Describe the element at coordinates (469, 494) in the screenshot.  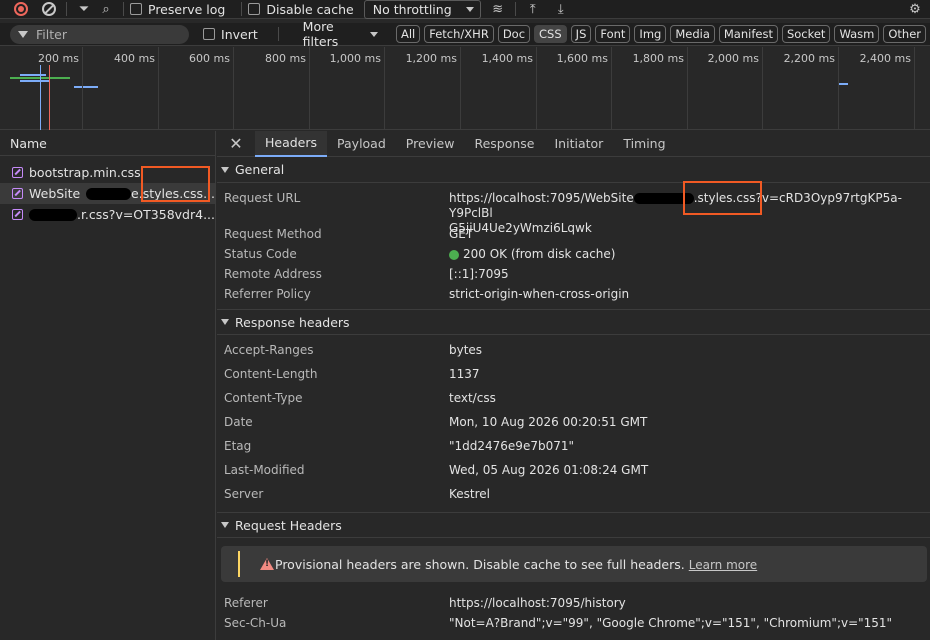
I see `header-value: Kestrel` at that location.